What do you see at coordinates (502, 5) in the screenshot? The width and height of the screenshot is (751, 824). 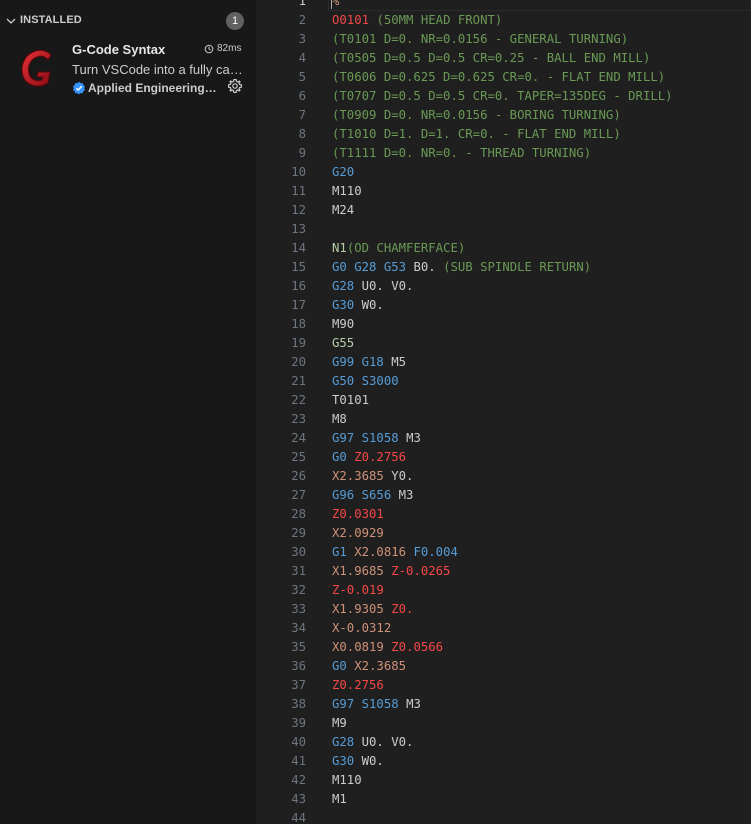 I see `code-line: %` at bounding box center [502, 5].